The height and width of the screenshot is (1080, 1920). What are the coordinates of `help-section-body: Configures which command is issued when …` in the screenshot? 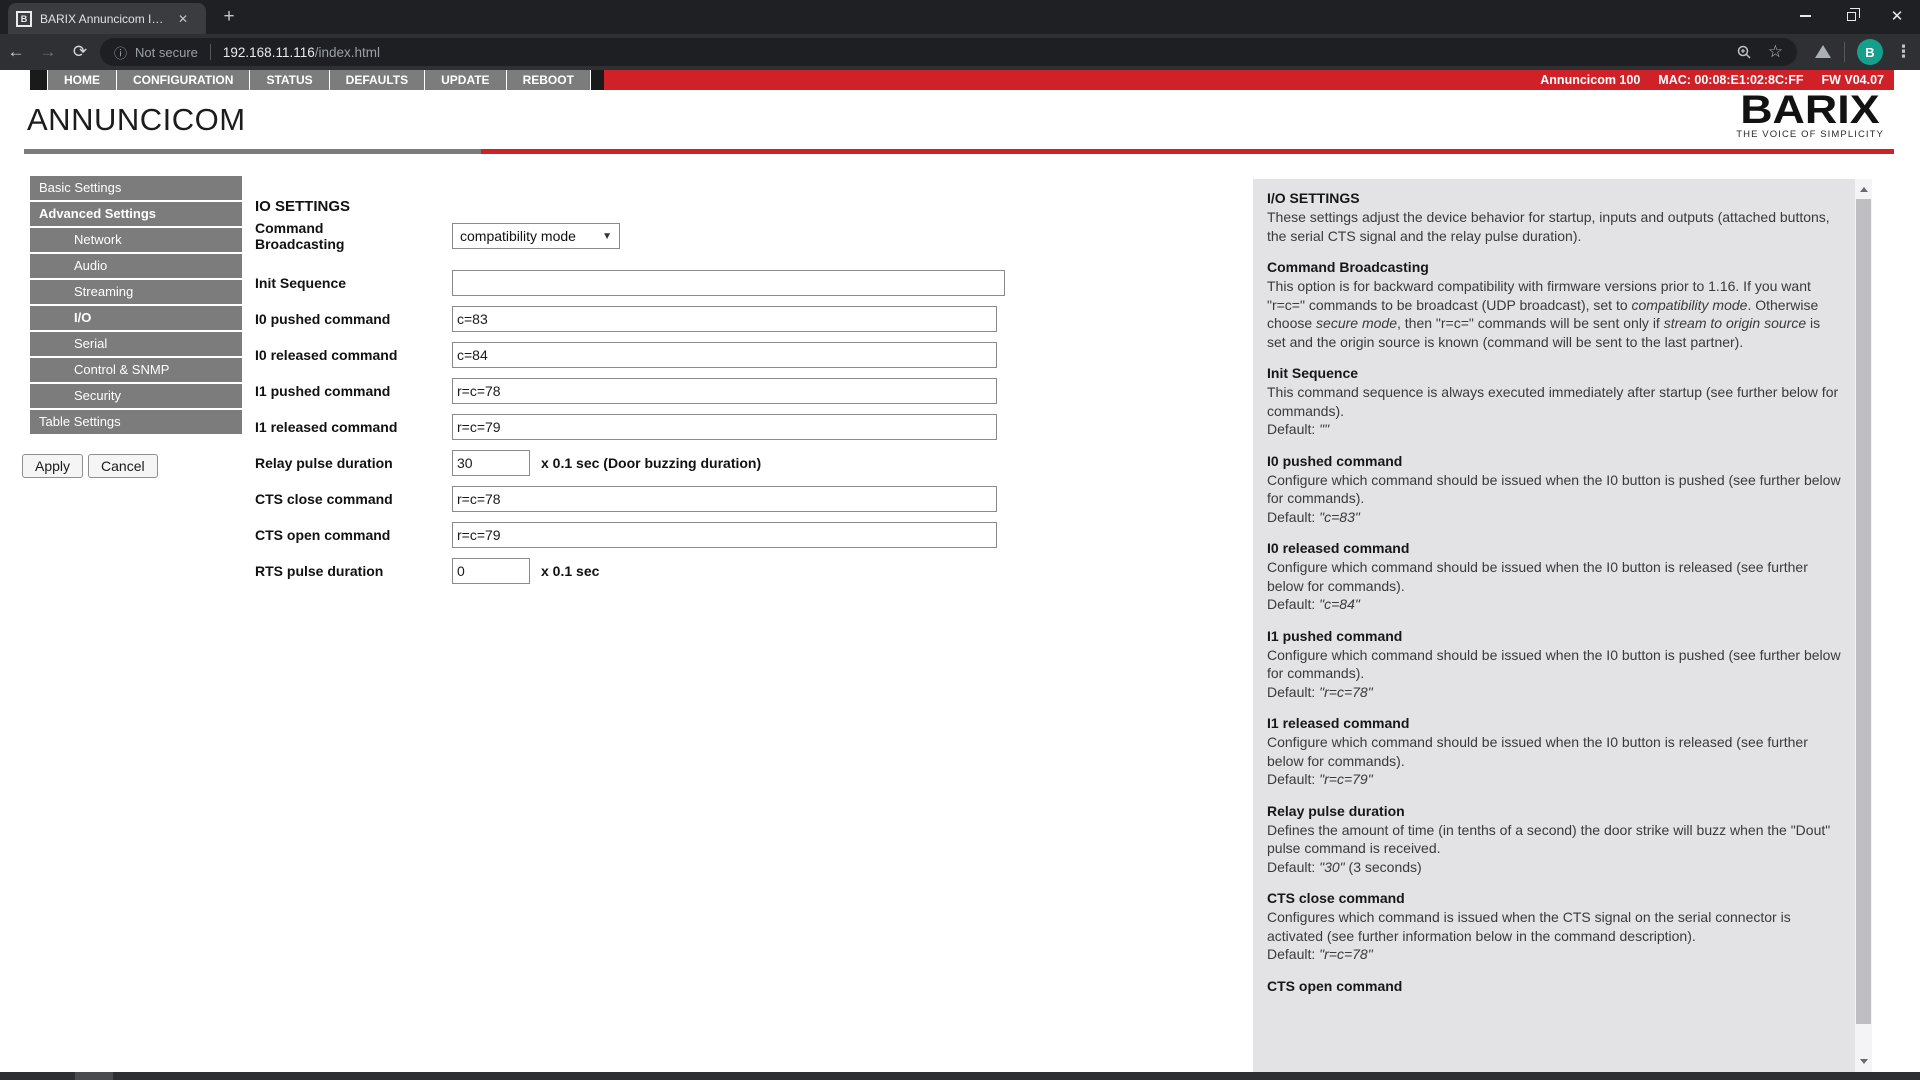 It's located at (1529, 935).